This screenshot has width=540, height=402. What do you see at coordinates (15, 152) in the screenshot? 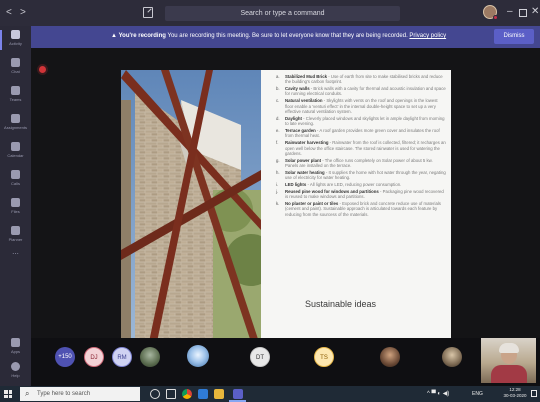
I see `rail-item-calendar: Calendar` at bounding box center [15, 152].